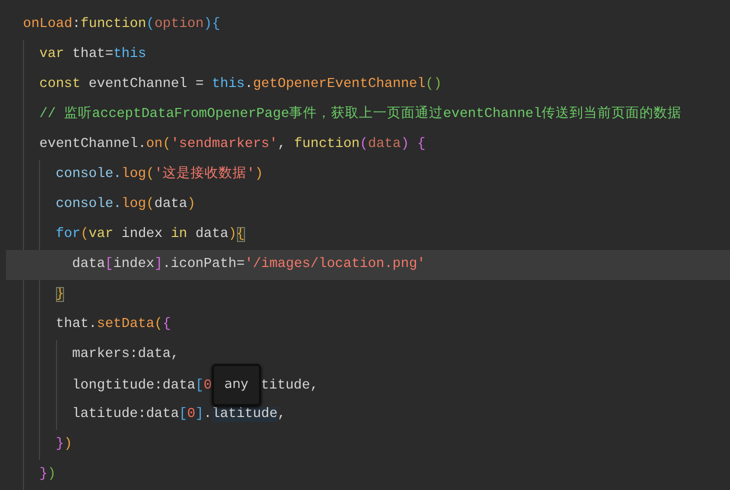 The height and width of the screenshot is (490, 730). Describe the element at coordinates (236, 385) in the screenshot. I see `type-tooltip: any` at that location.